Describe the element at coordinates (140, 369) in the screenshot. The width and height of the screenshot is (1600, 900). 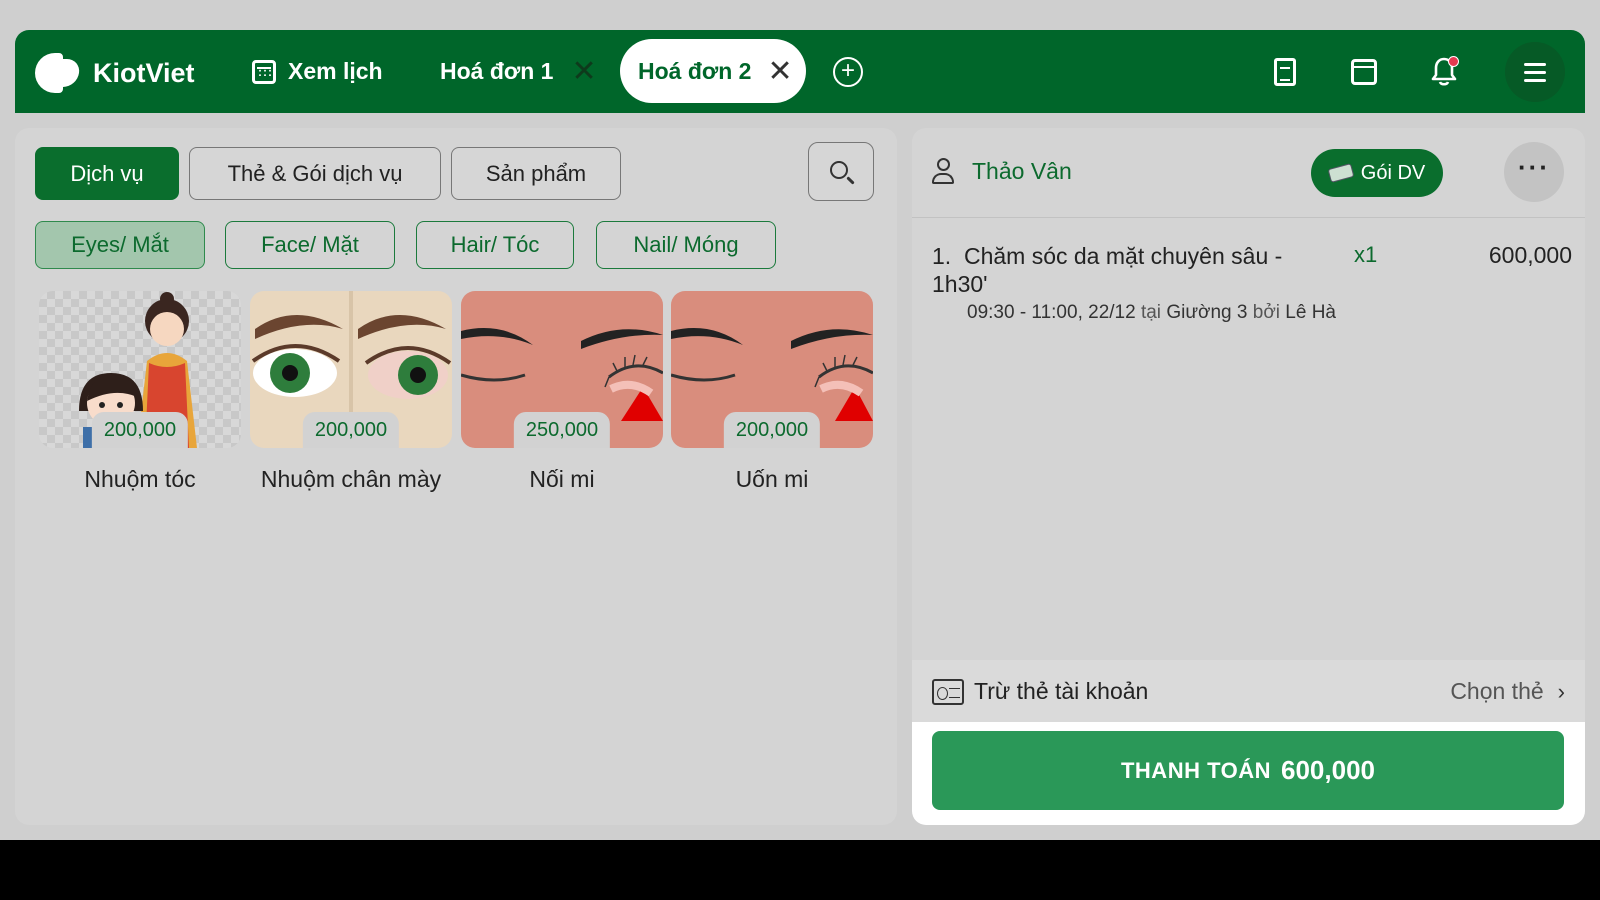
I see `hair-dye-image: 200,000` at that location.